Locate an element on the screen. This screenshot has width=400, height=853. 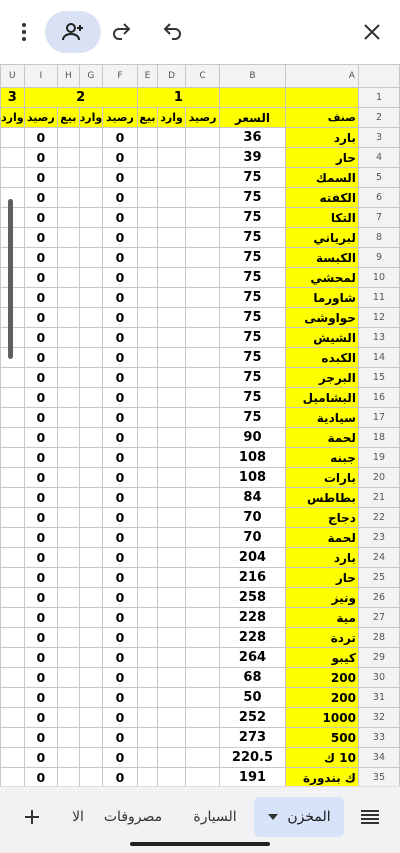
cell-price: 273 is located at coordinates (252, 737).